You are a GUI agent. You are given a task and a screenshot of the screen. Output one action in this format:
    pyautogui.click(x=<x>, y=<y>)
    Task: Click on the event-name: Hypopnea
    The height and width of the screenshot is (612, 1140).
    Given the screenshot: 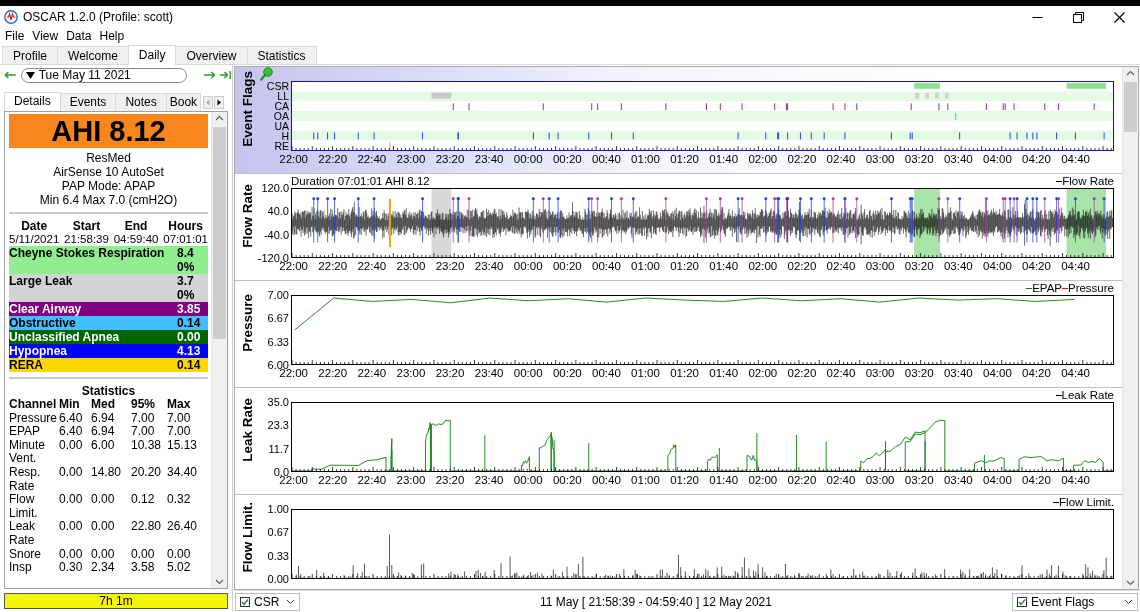 What is the action you would take?
    pyautogui.click(x=38, y=351)
    